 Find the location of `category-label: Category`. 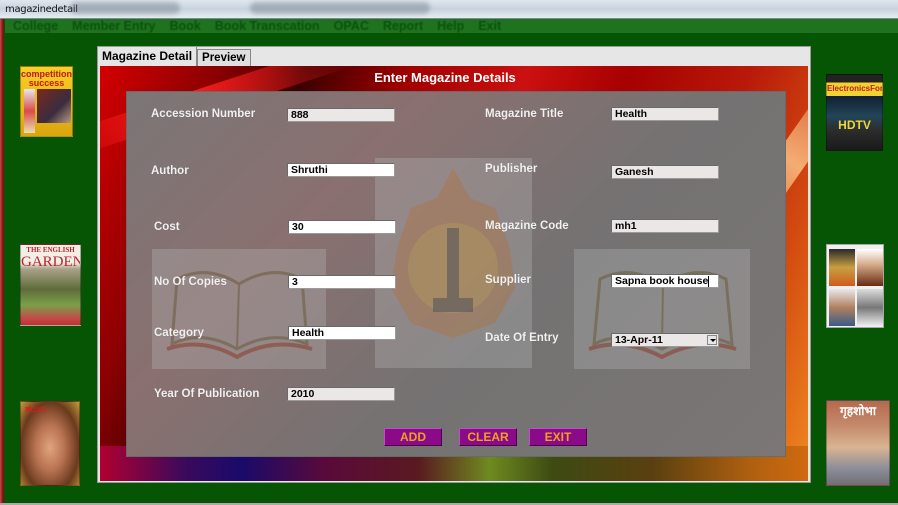

category-label: Category is located at coordinates (179, 333).